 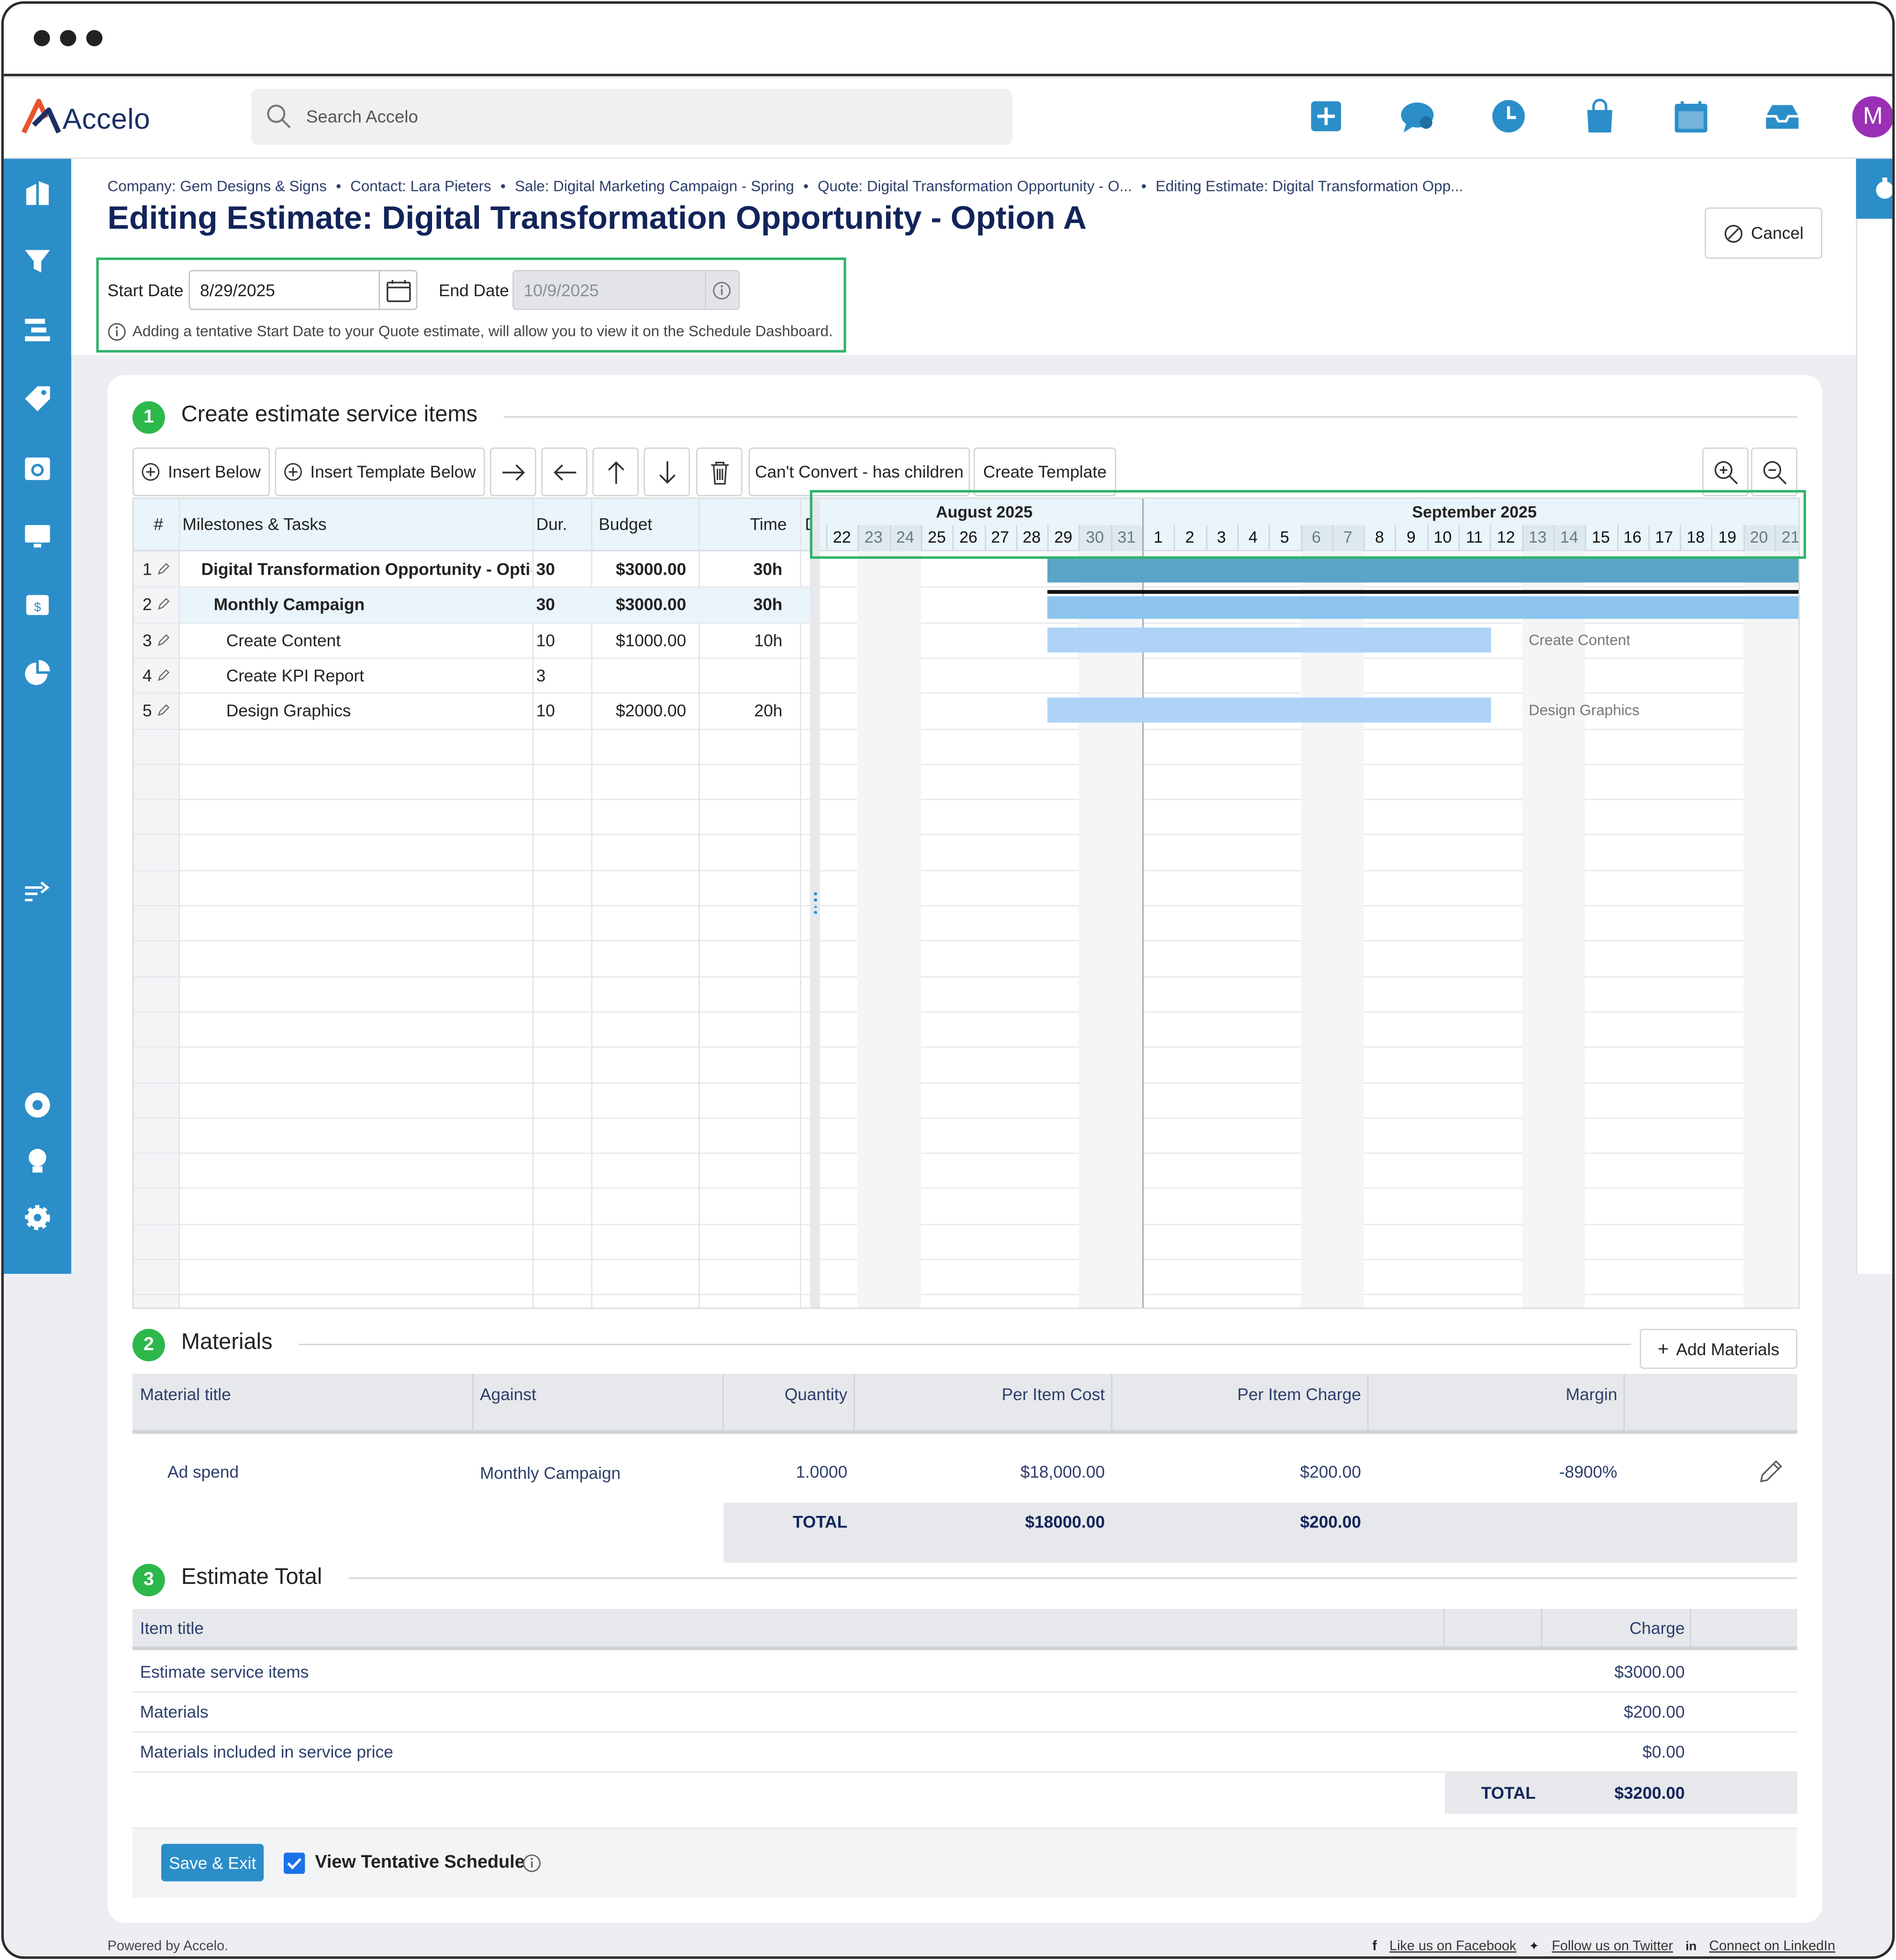 What do you see at coordinates (37, 893) in the screenshot?
I see `collapse-sidebar-icon` at bounding box center [37, 893].